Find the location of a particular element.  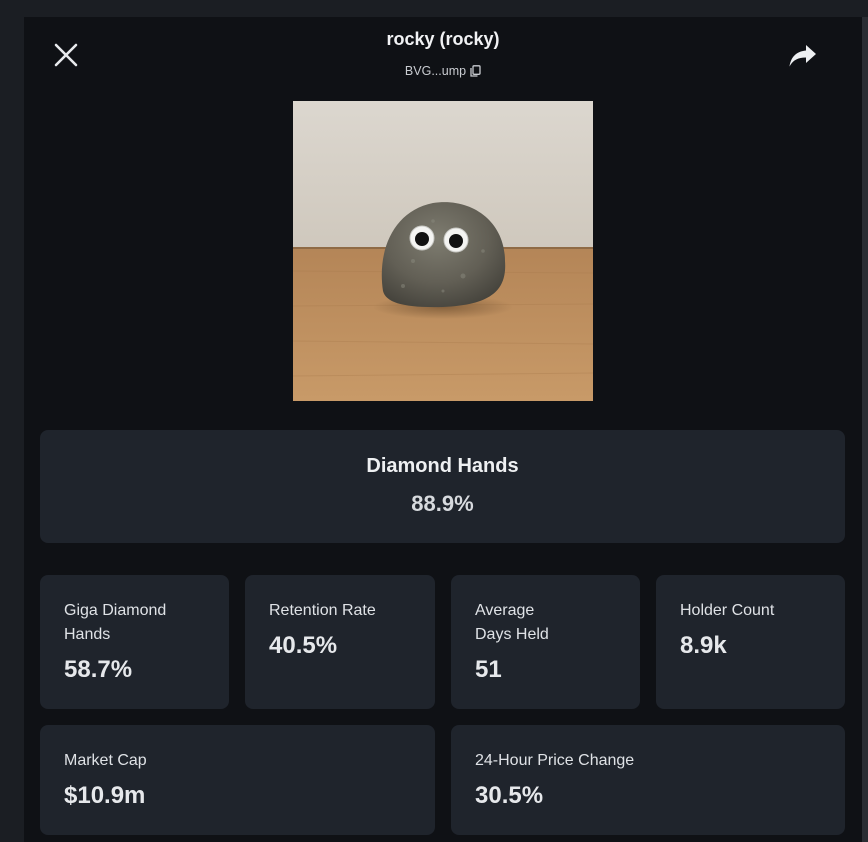

share-icon is located at coordinates (802, 56).